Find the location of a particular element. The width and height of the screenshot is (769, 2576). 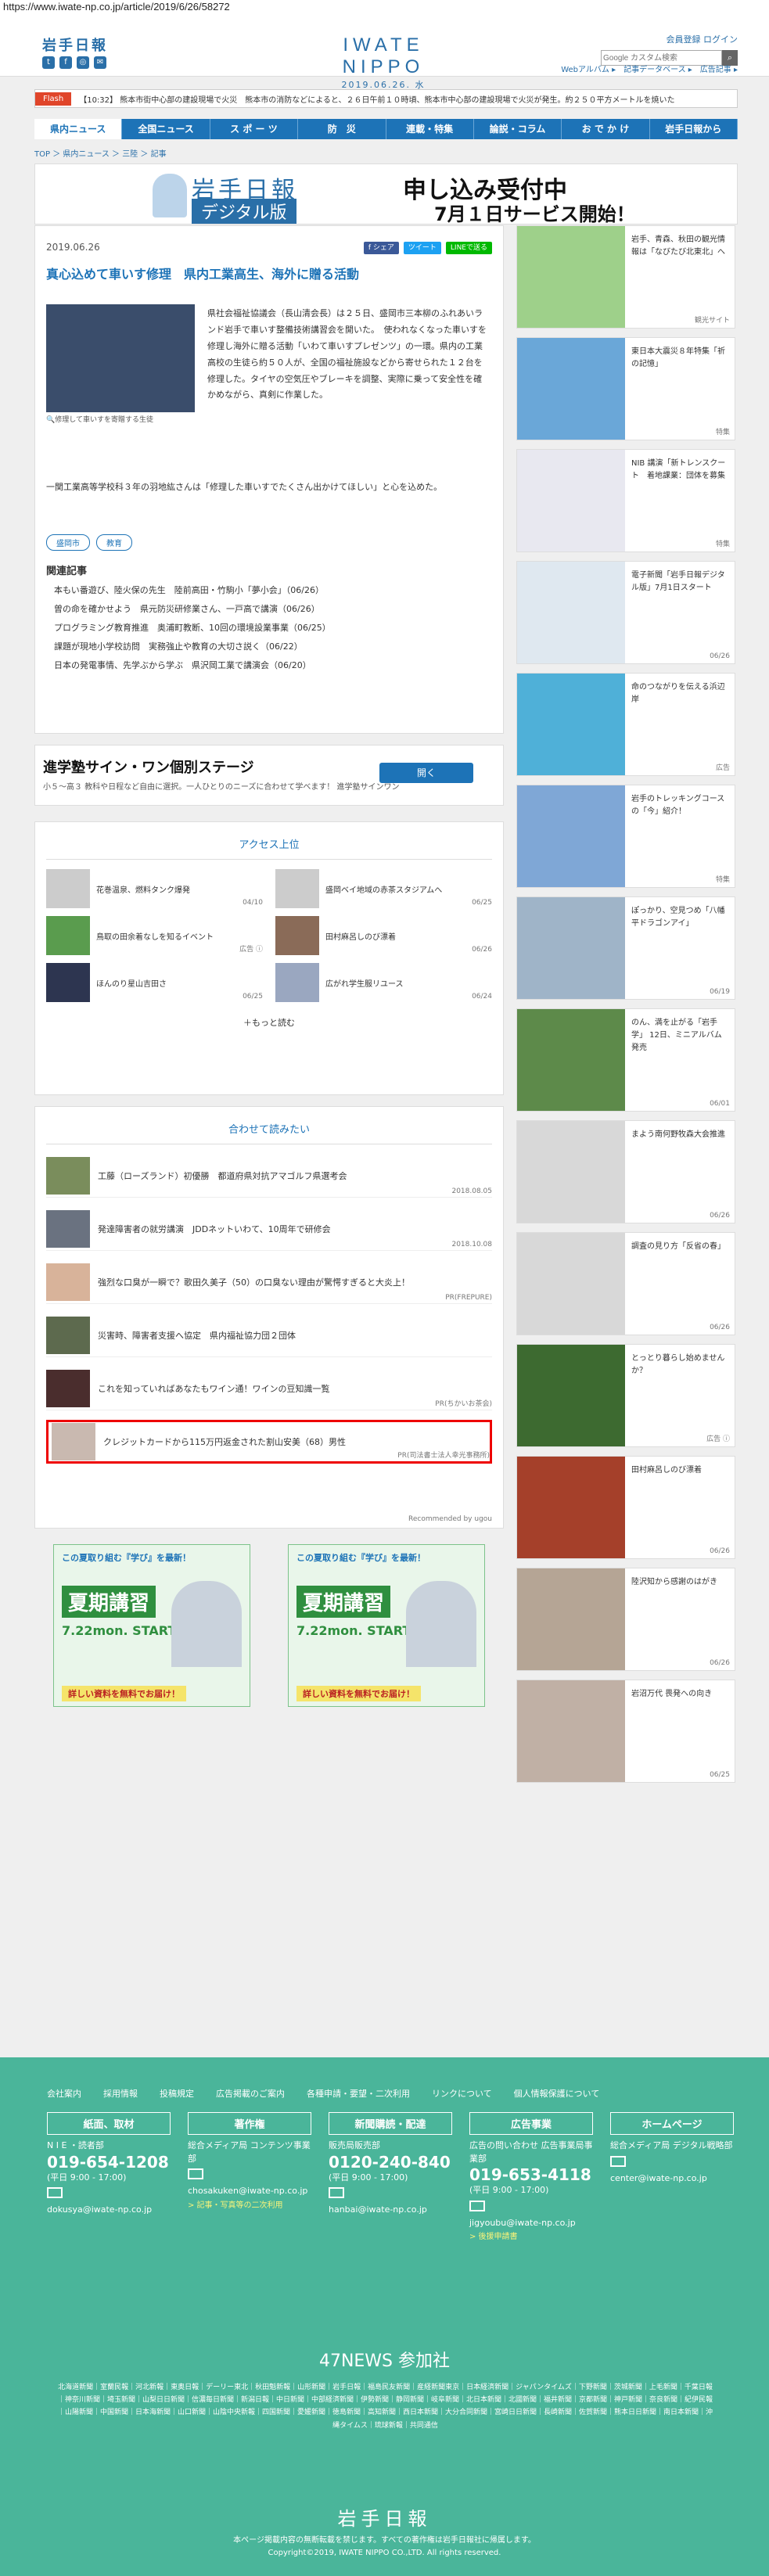

nav-sports: ス ポ ー ツ is located at coordinates (254, 129).